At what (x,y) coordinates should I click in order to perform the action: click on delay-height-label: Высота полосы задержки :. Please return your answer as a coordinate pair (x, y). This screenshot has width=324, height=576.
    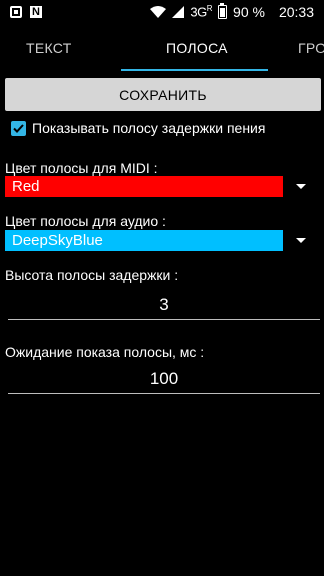
    Looking at the image, I should click on (92, 275).